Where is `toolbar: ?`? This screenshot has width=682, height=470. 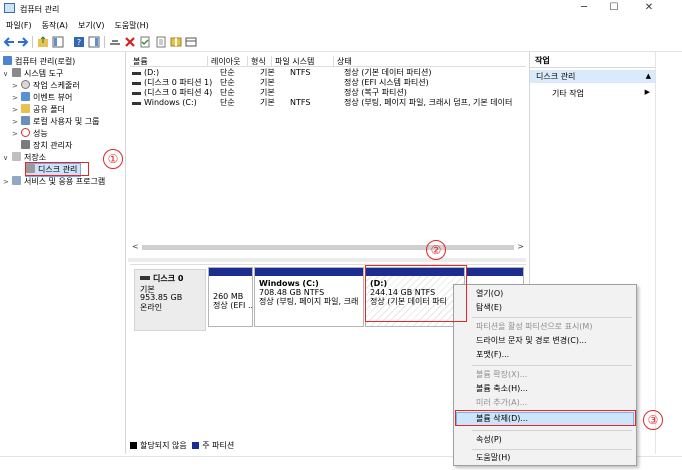
toolbar: ? is located at coordinates (341, 42).